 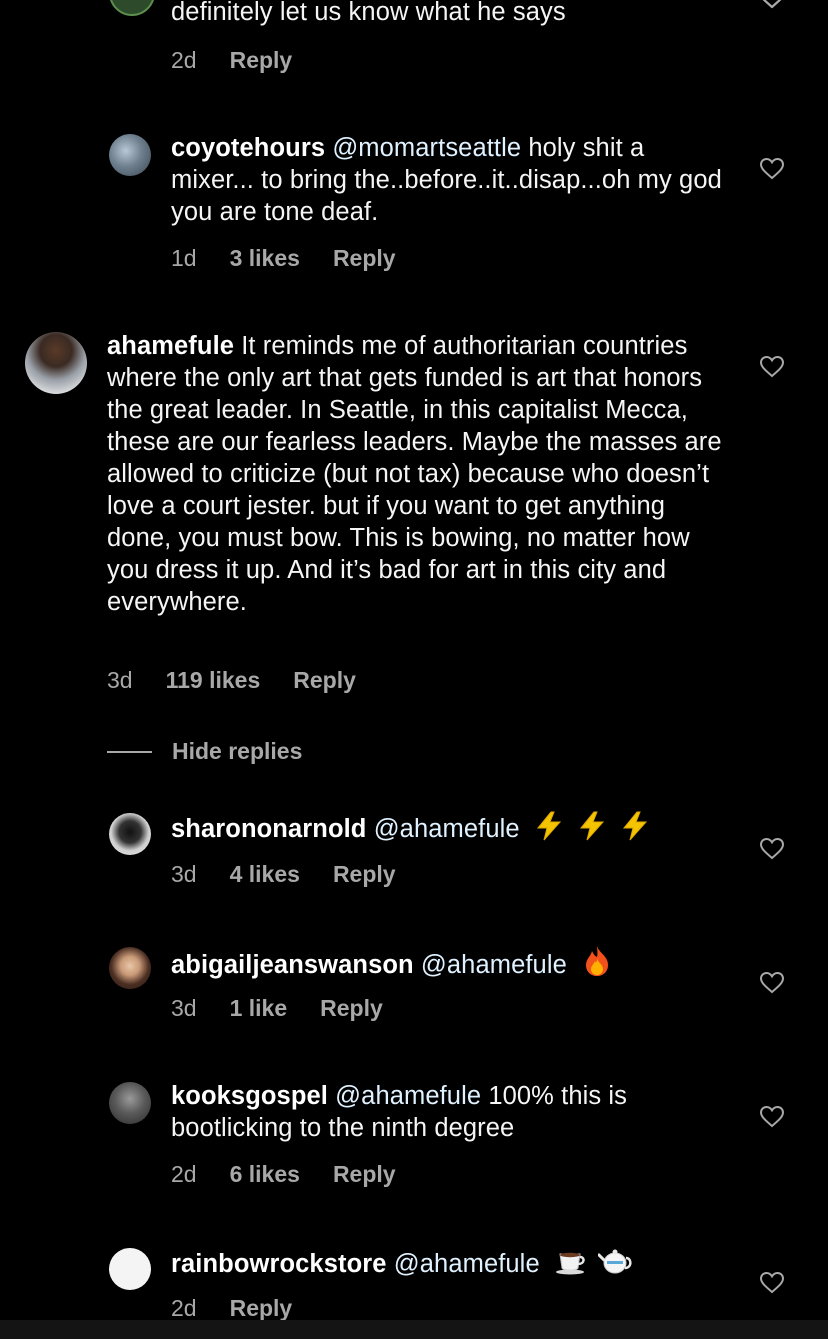 I want to click on coffee-emoji-icon, so click(x=570, y=1263).